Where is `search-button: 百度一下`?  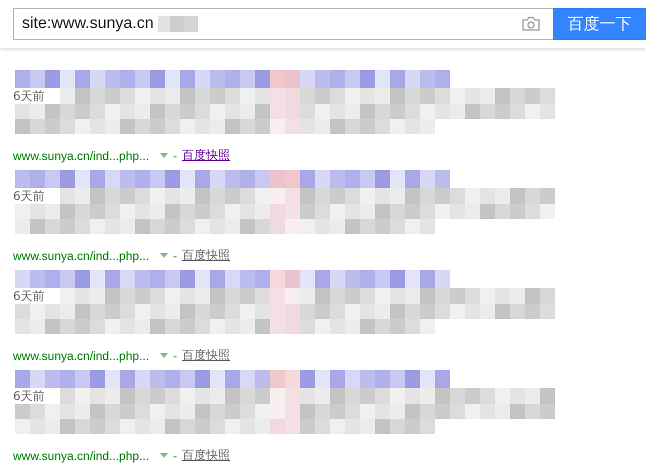
search-button: 百度一下 is located at coordinates (599, 24).